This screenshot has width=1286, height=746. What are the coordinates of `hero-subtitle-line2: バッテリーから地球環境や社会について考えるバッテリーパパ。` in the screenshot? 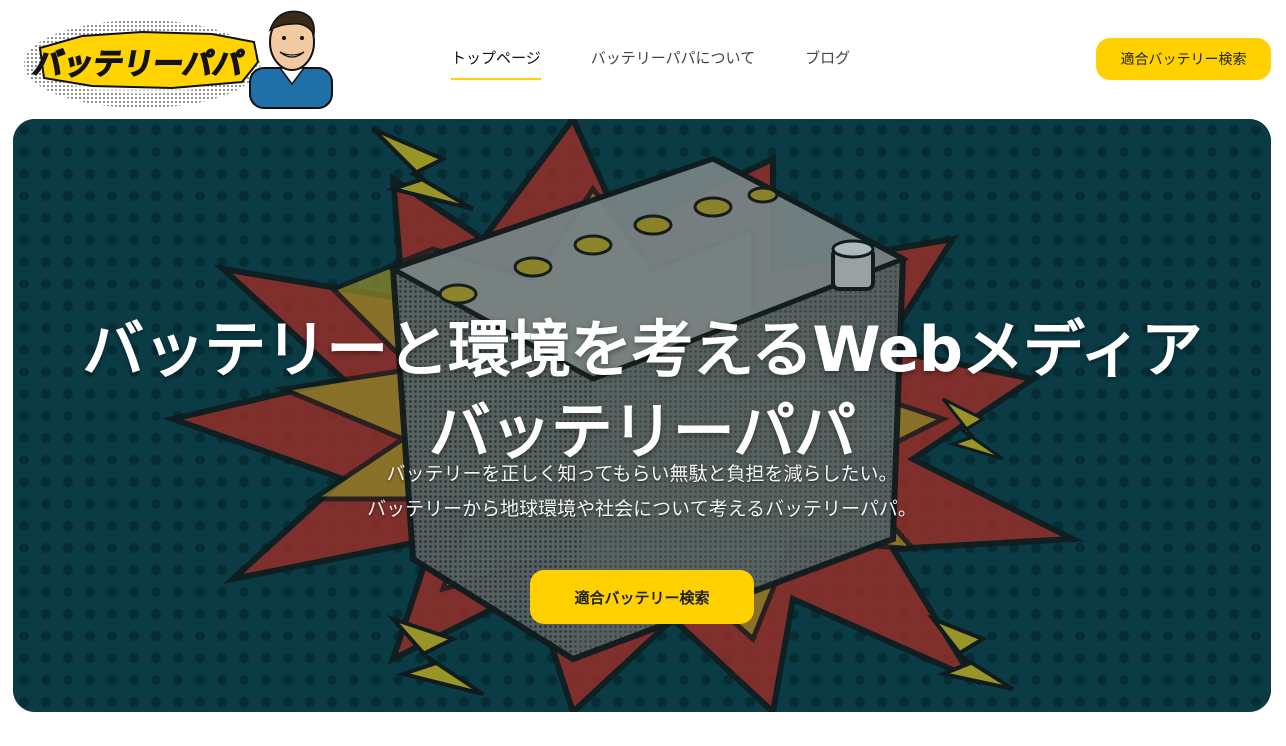 It's located at (642, 509).